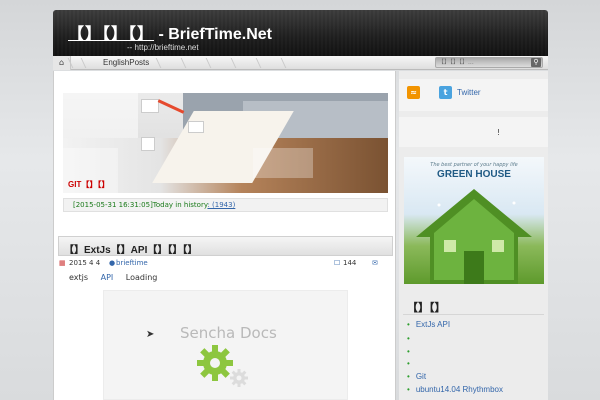  What do you see at coordinates (221, 205) in the screenshot?
I see `history-link: : (1943)` at bounding box center [221, 205].